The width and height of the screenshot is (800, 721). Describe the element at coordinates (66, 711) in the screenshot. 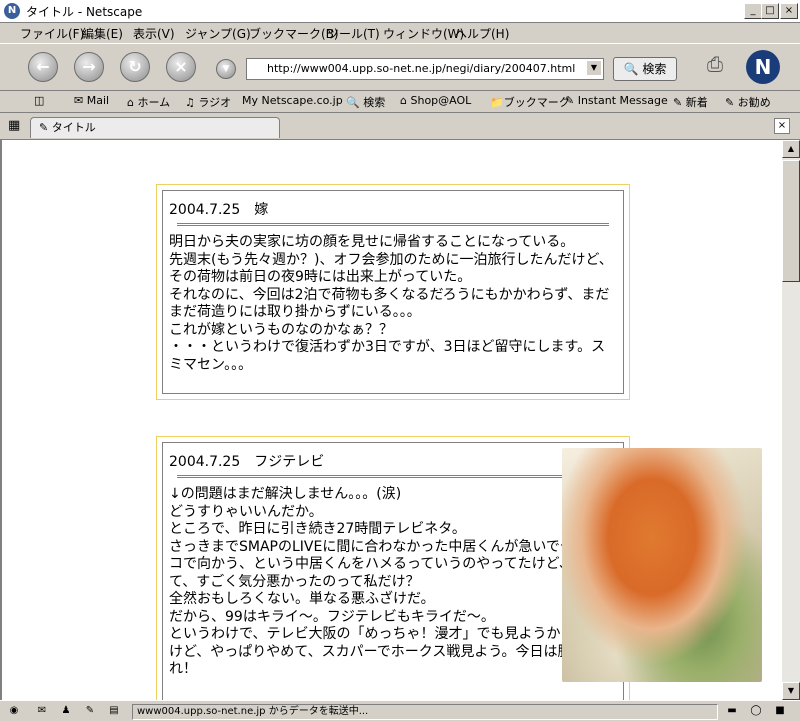

I see `aim-icon: ♟` at that location.